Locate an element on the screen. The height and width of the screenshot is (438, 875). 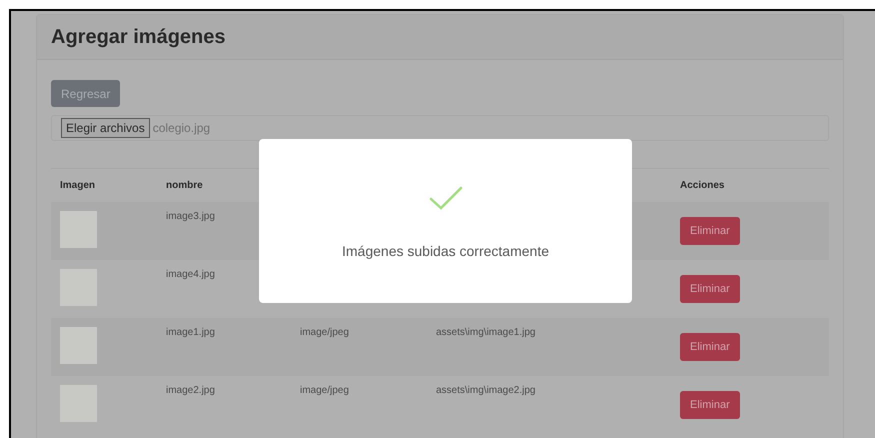
back-button: Regresar is located at coordinates (85, 93).